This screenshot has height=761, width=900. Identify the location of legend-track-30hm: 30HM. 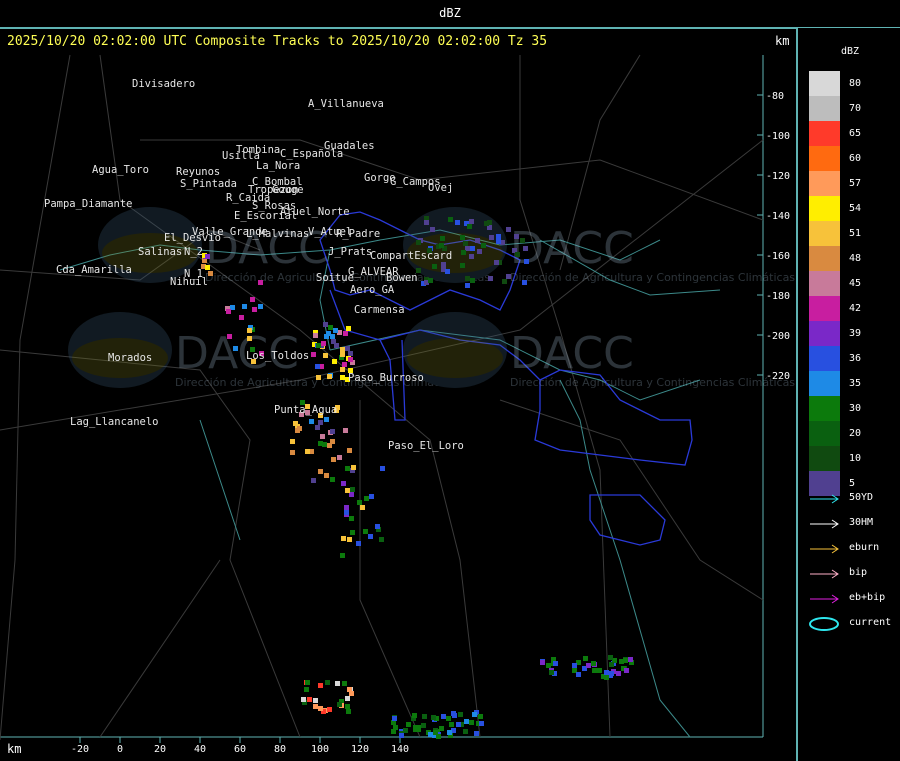
(854, 523).